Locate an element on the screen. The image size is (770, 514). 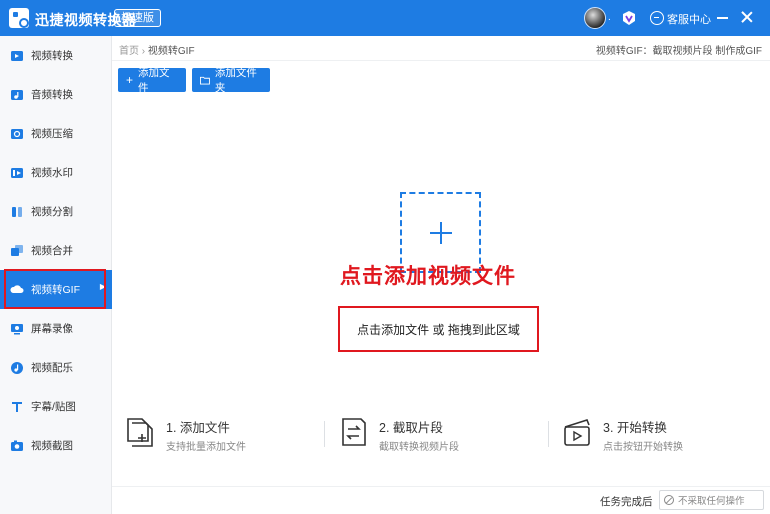
user-avatar is located at coordinates (595, 18).